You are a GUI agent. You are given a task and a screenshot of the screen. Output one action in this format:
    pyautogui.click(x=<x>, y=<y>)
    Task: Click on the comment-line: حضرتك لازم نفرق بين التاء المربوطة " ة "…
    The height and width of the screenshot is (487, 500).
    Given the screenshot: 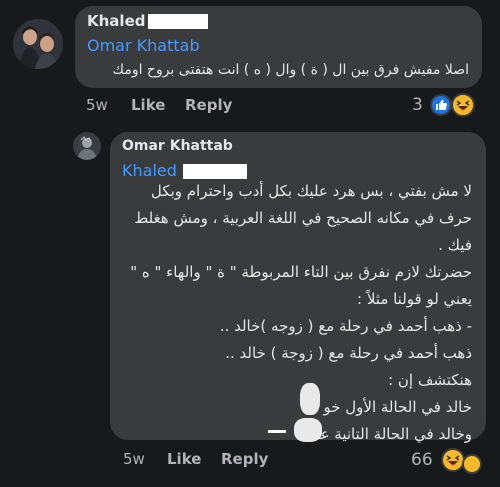 What is the action you would take?
    pyautogui.click(x=301, y=272)
    